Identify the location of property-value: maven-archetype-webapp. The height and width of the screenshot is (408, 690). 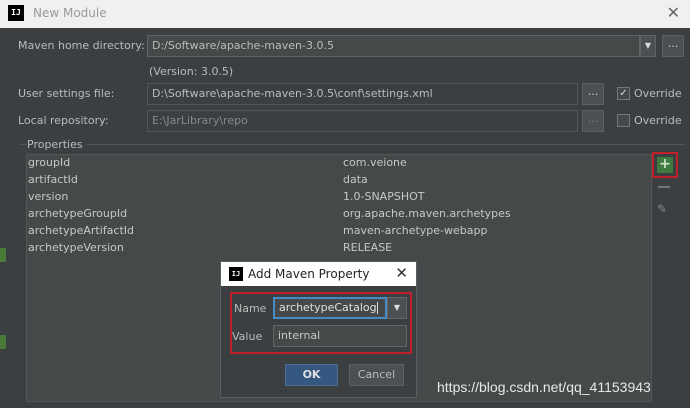
(415, 230).